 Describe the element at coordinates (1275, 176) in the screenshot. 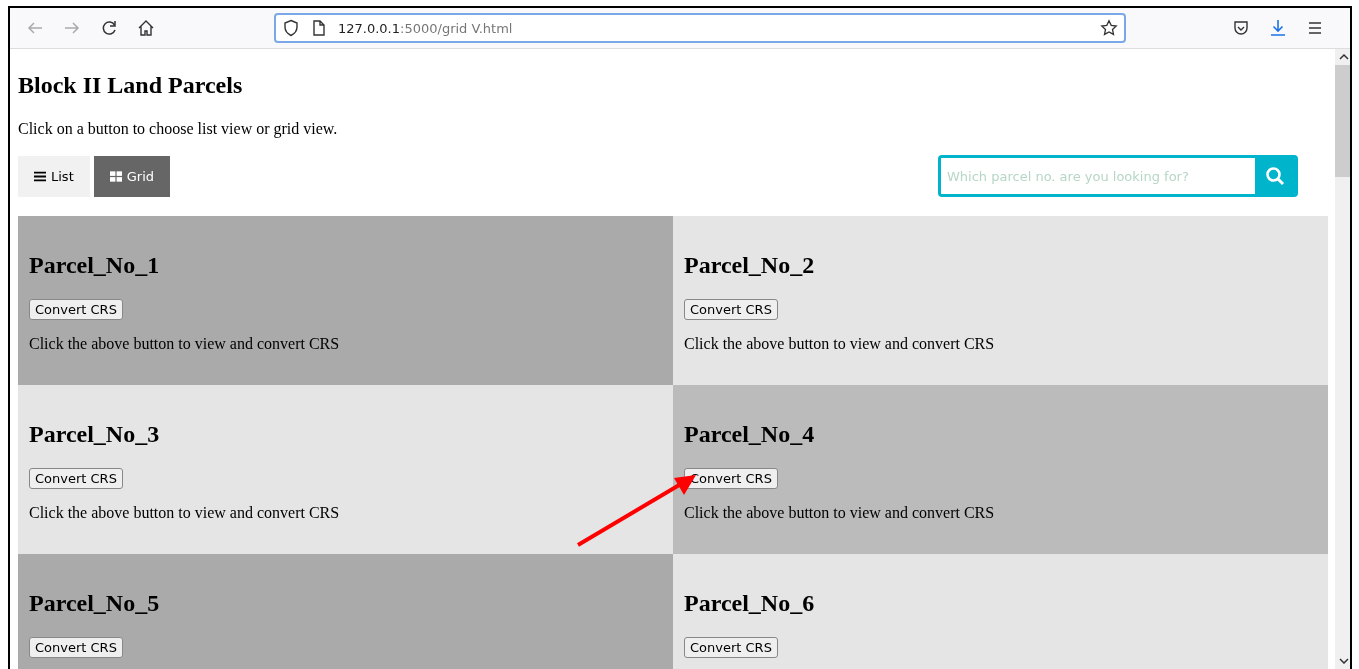

I see `search-icon` at that location.